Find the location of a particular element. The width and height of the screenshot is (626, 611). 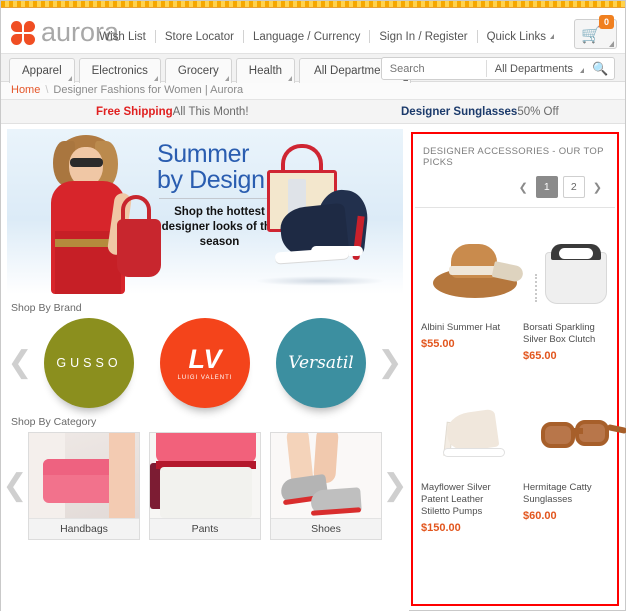

header-link-language-currency: Language / Currency is located at coordinates (306, 37).